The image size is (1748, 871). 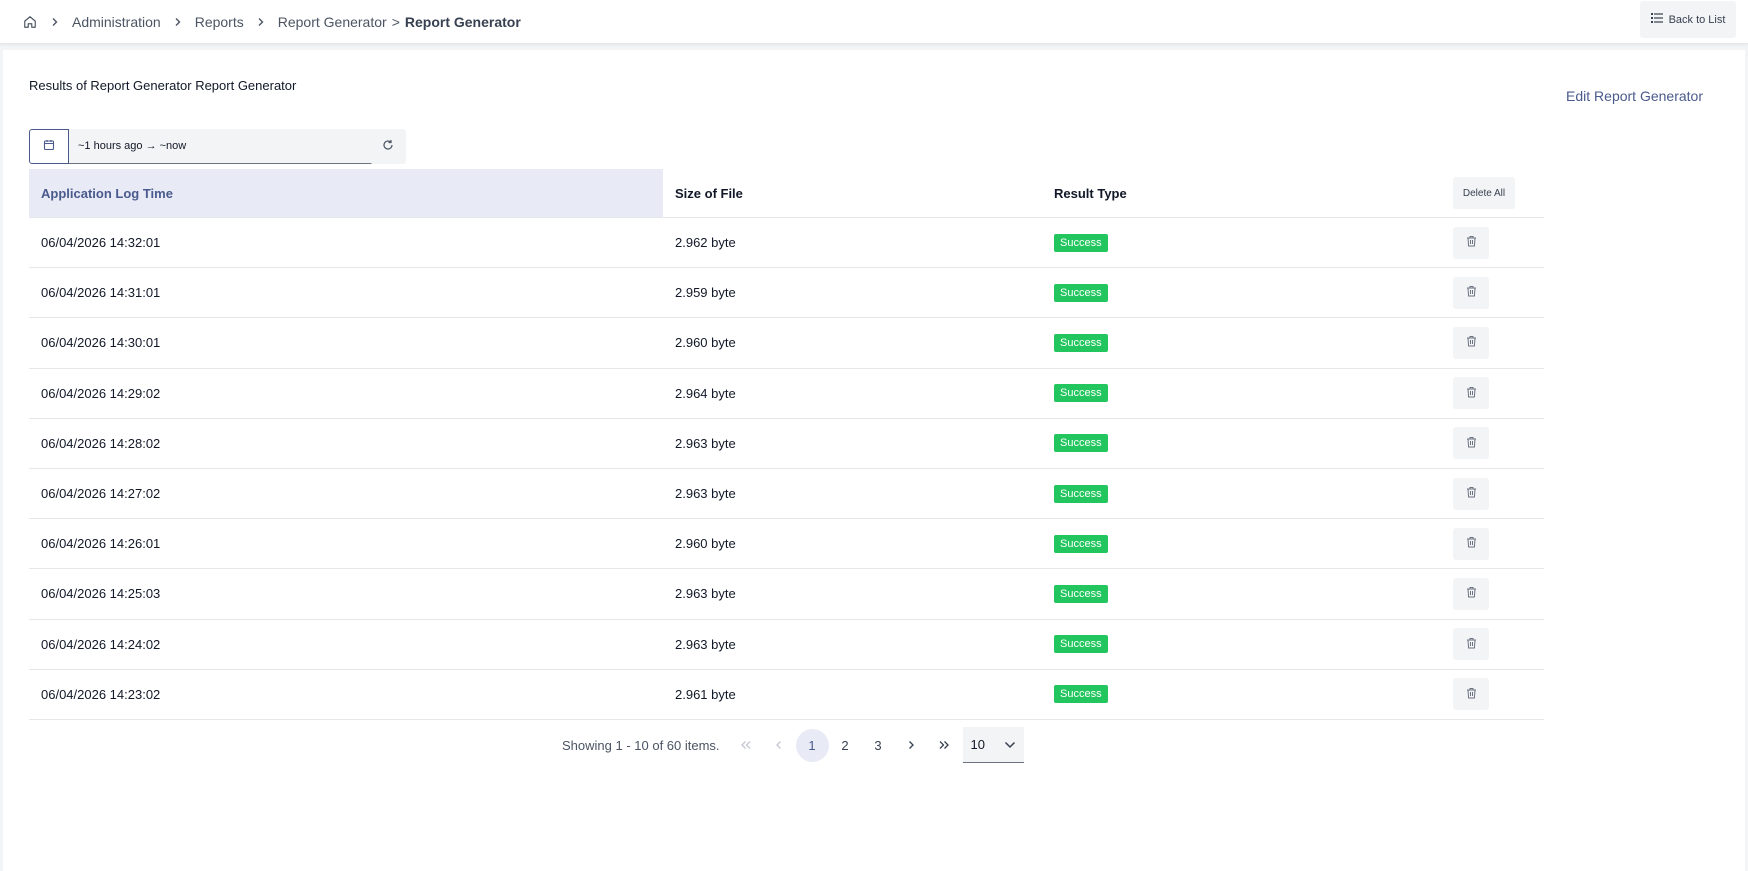 What do you see at coordinates (219, 22) in the screenshot?
I see `breadcrumb-item-reports: Reports` at bounding box center [219, 22].